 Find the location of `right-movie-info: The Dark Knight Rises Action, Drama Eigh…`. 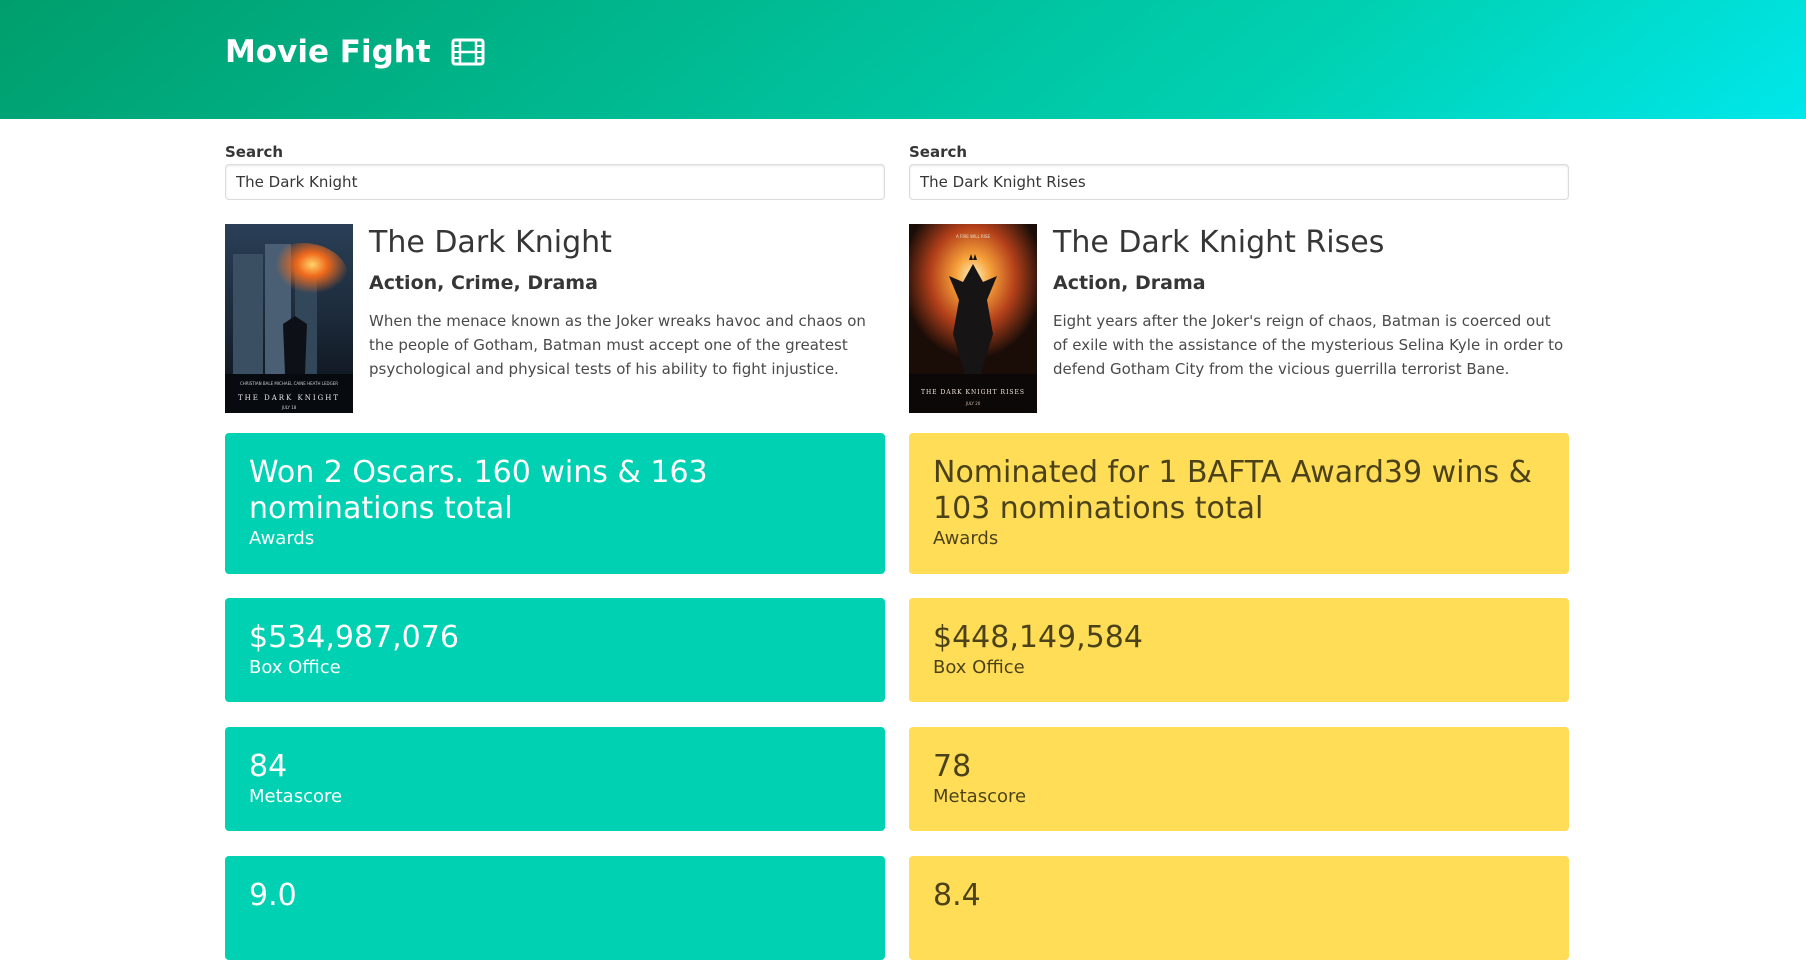

right-movie-info: The Dark Knight Rises Action, Drama Eigh… is located at coordinates (1311, 302).